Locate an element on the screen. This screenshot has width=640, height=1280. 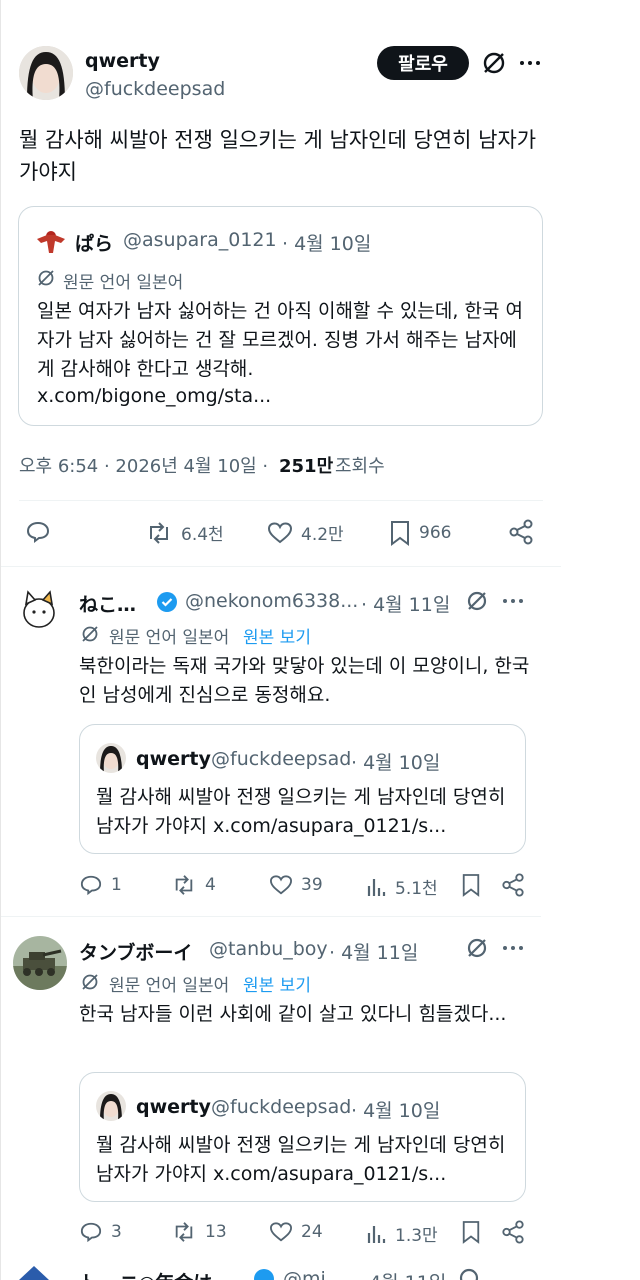
reply2-author-handle: @tanbu_boy is located at coordinates (268, 949).